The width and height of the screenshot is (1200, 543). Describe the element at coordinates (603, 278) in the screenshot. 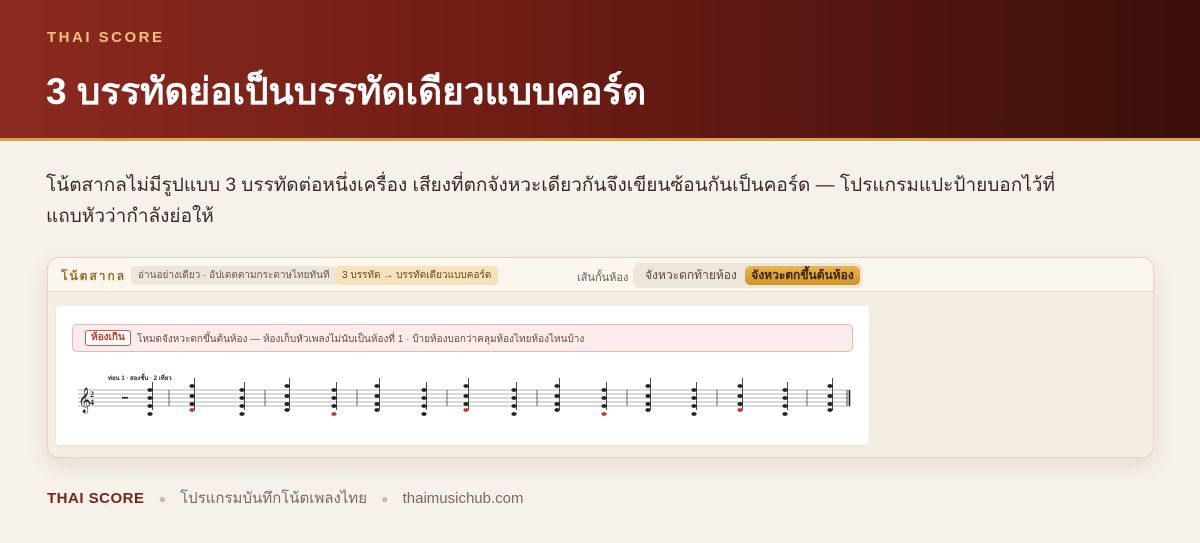

I see `barline-label: เส้นกั้นห้อง` at that location.